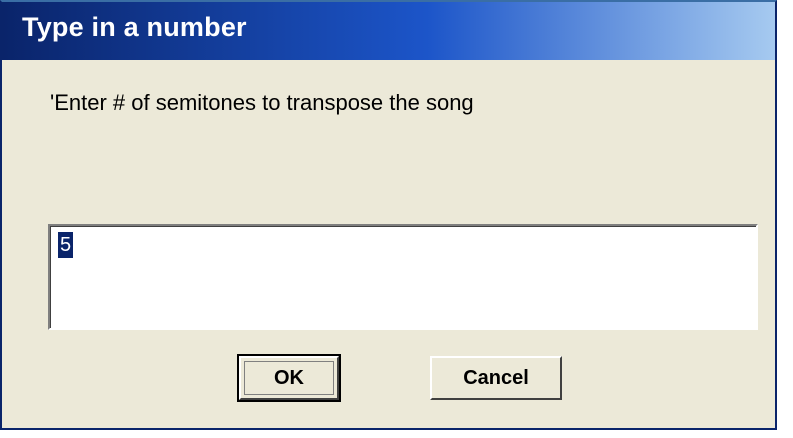 This screenshot has width=793, height=438. I want to click on window-title: Type in a number, so click(134, 27).